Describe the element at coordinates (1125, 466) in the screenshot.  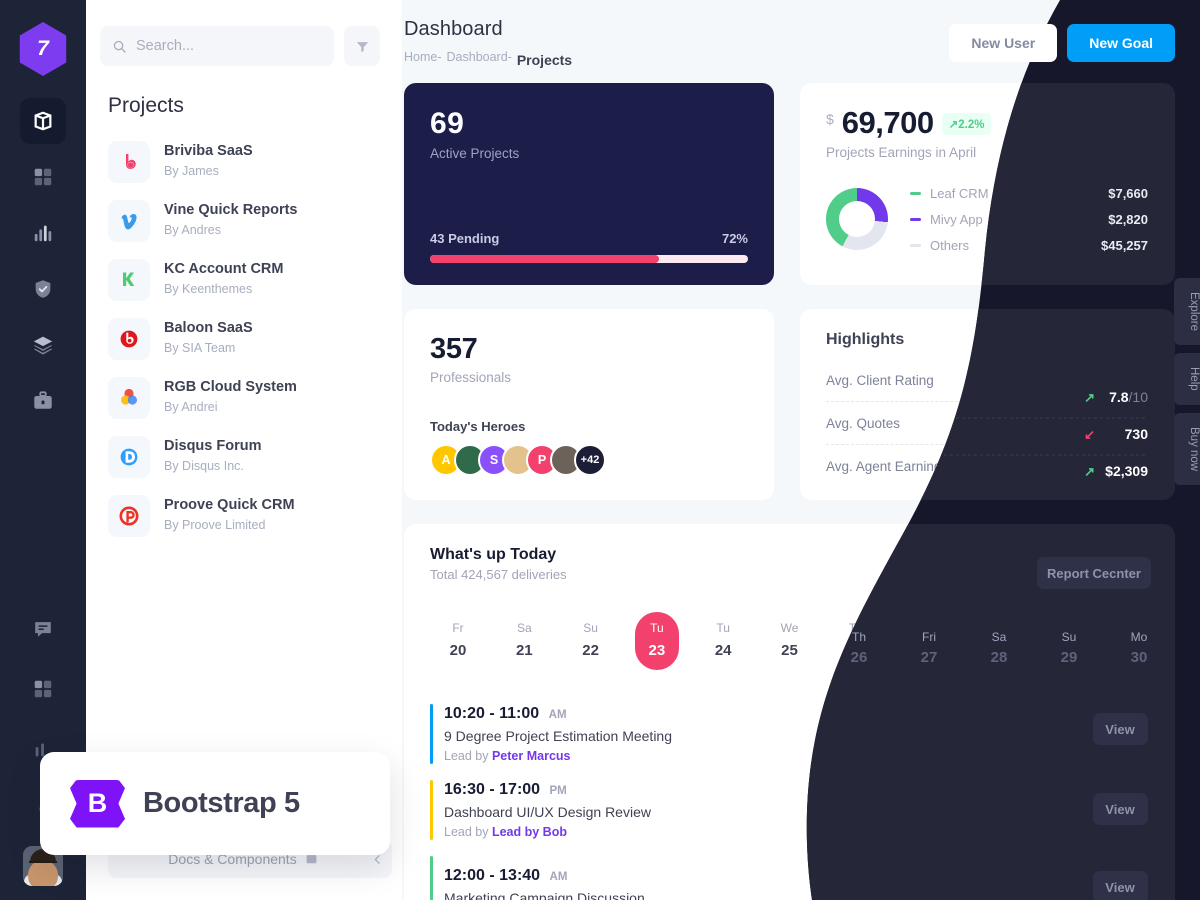
I see `highlight-value: $2,309` at that location.